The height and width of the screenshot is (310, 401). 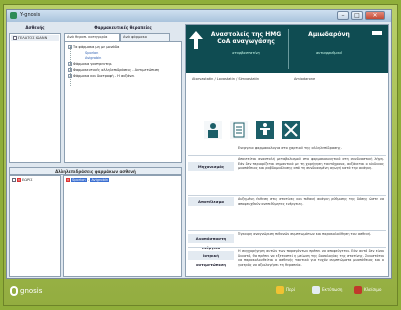 What do you see at coordinates (280, 290) in the screenshot?
I see `info-icon` at bounding box center [280, 290].